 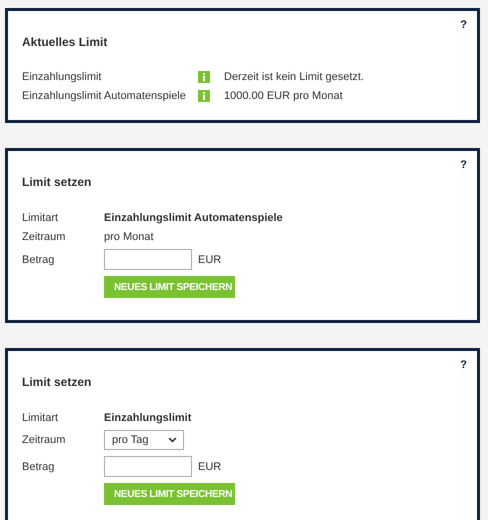 What do you see at coordinates (193, 218) in the screenshot?
I see `field-value: Einzahlungslimit Automatenspiele` at bounding box center [193, 218].